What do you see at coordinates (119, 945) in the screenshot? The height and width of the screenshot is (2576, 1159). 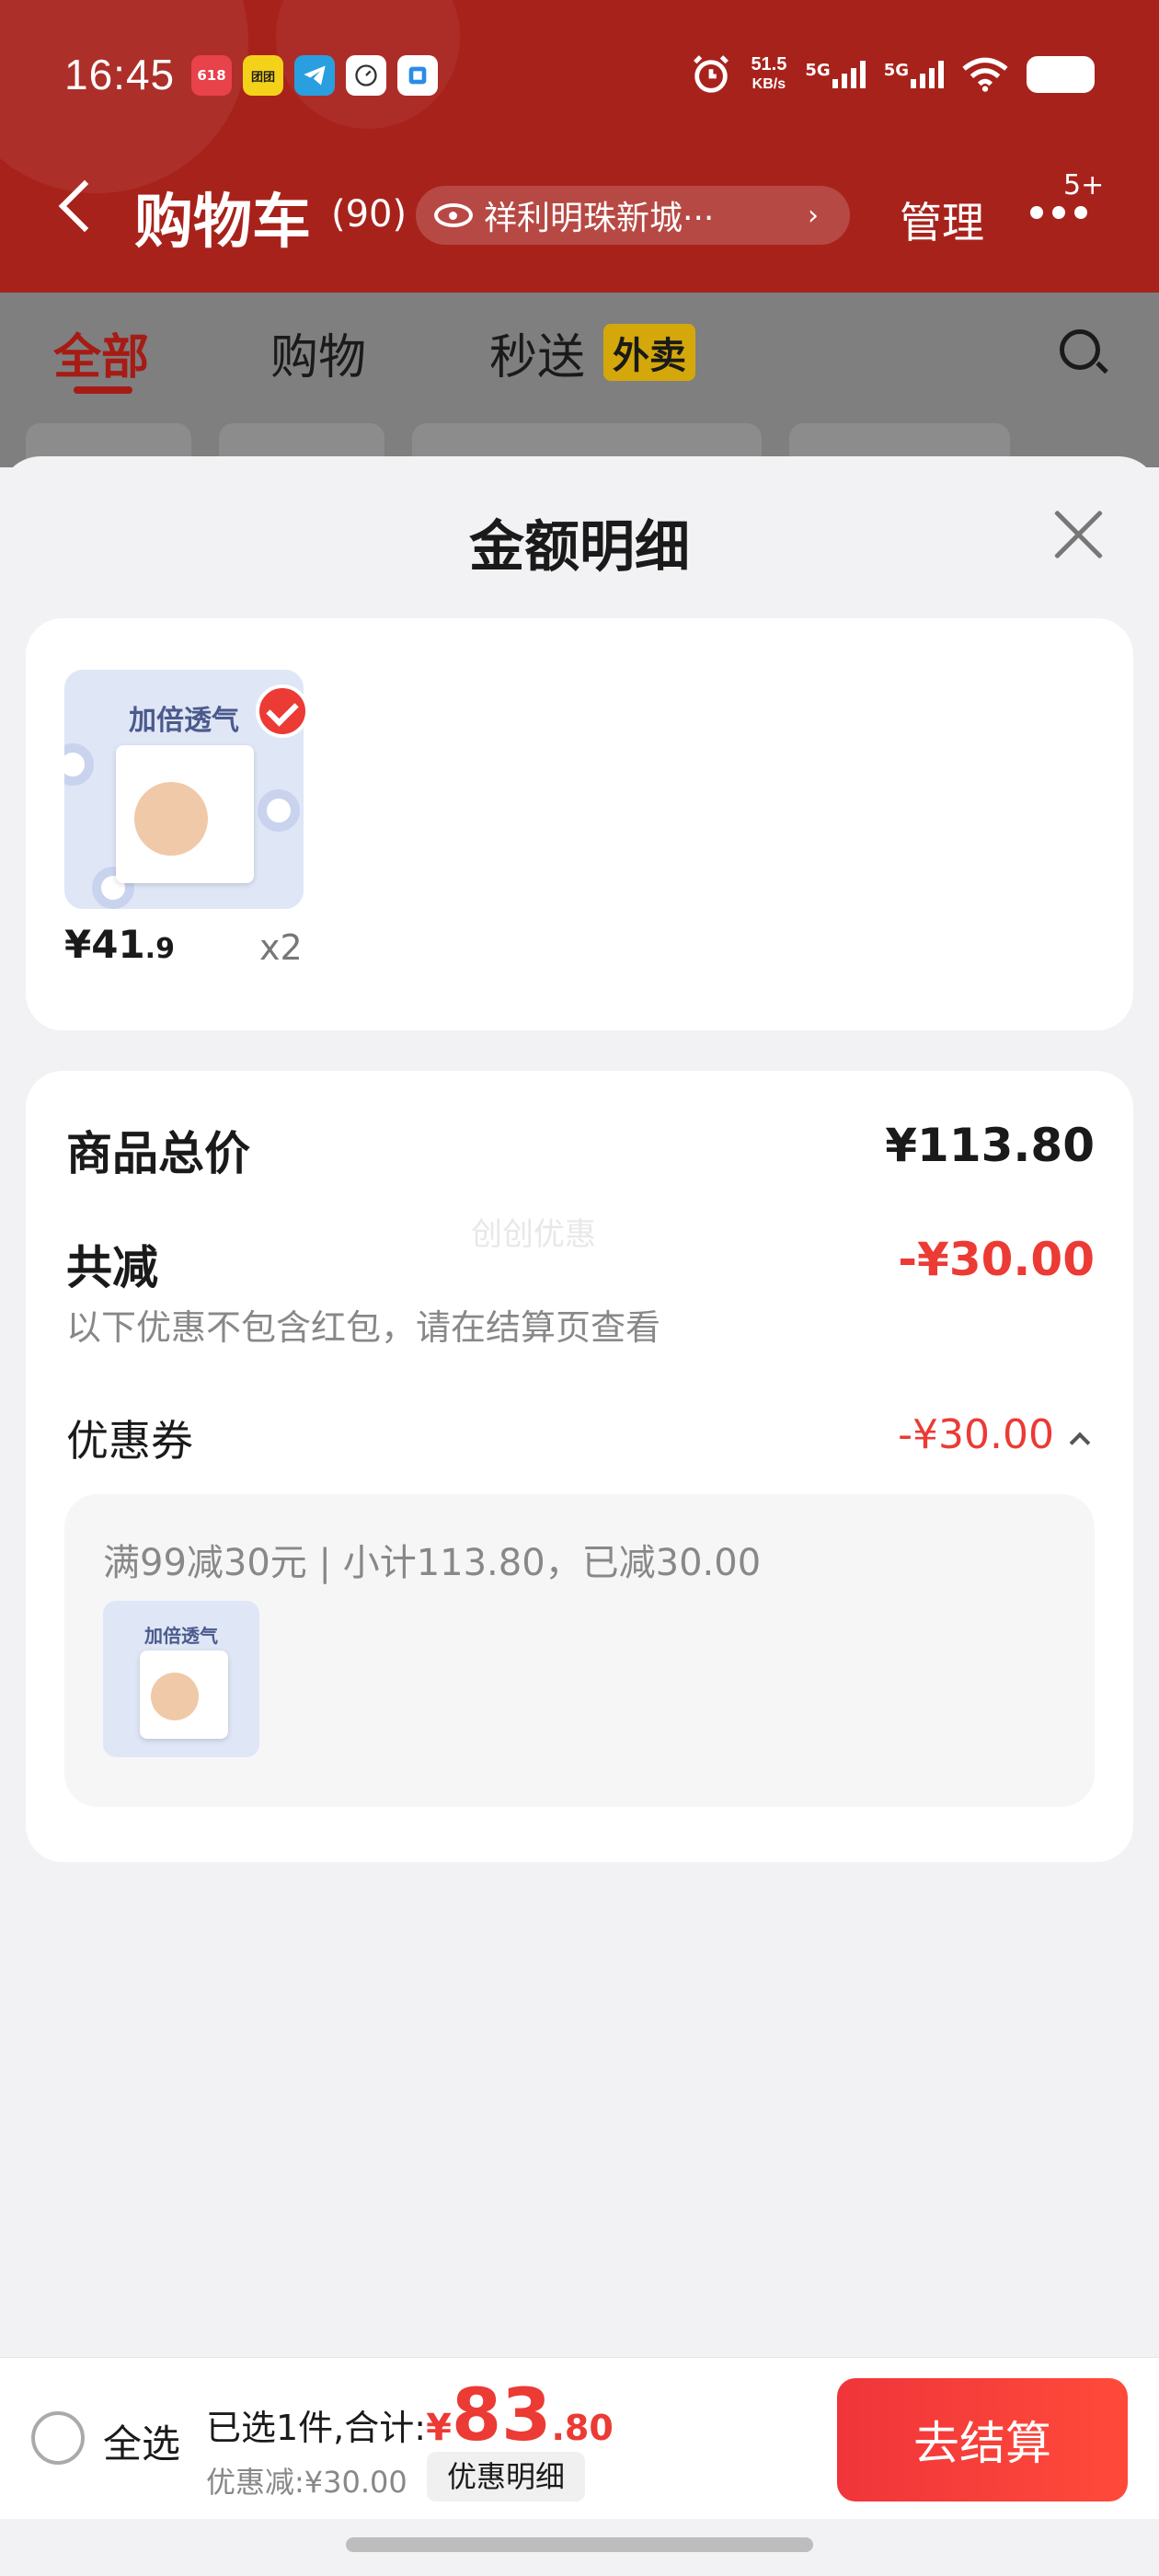 I see `product-price: ¥41.9` at bounding box center [119, 945].